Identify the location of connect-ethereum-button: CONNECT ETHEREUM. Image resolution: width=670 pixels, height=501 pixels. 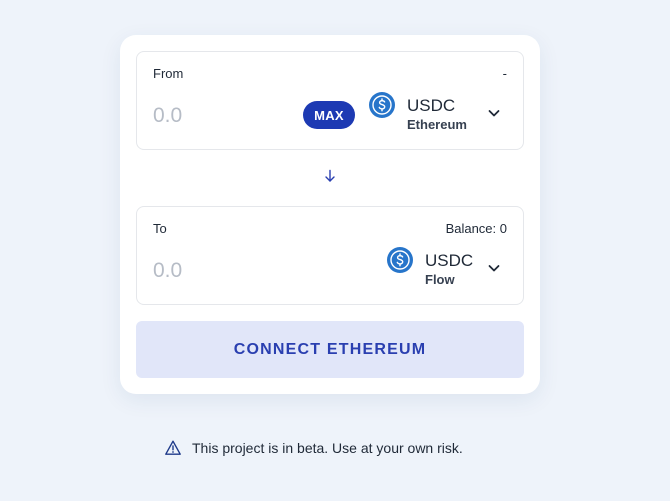
(330, 349).